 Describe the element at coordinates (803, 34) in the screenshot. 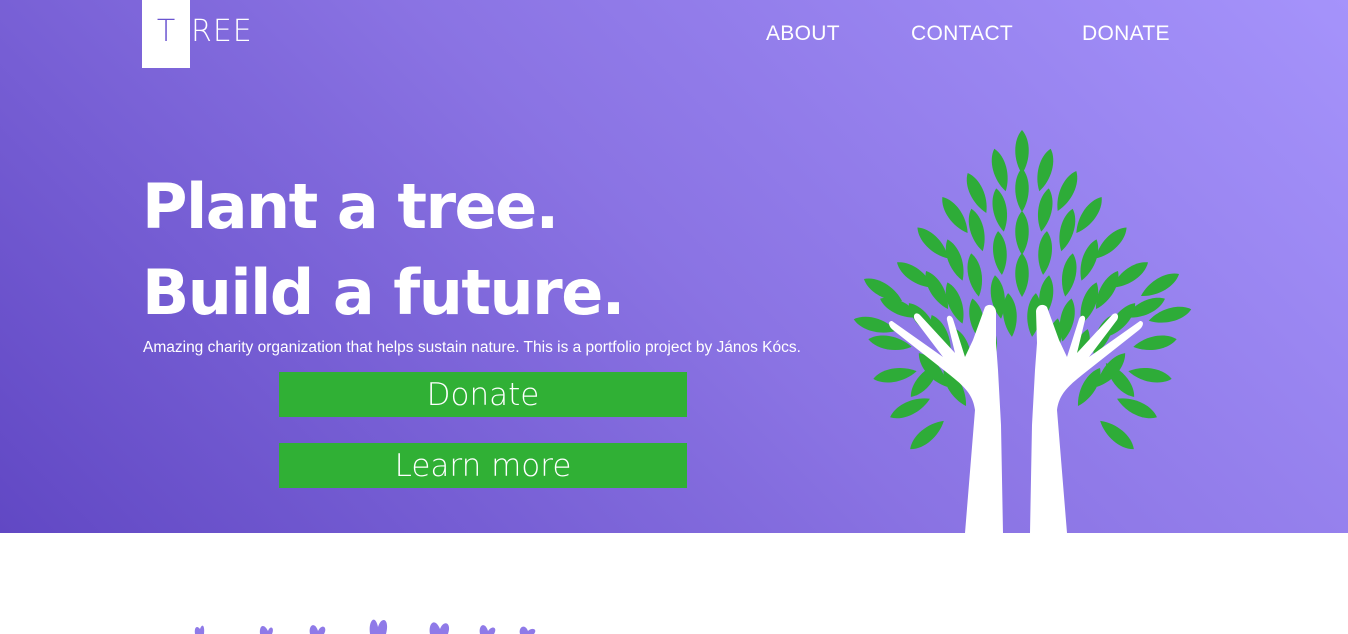

I see `nav-link-about: ABOUT` at that location.